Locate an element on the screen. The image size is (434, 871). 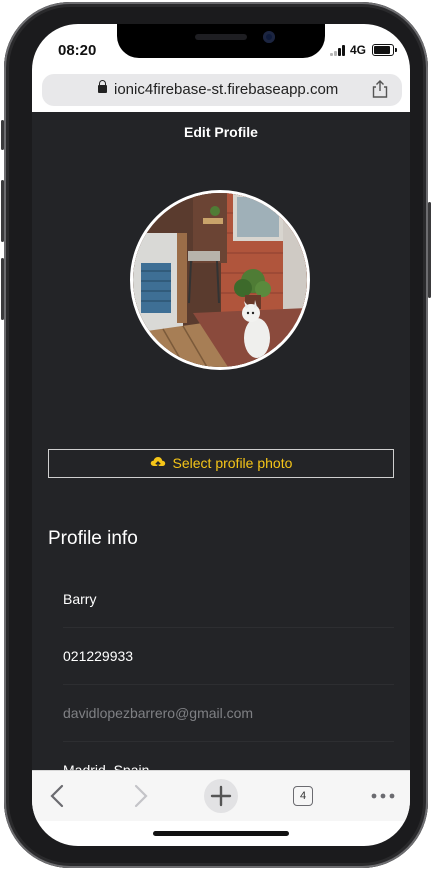
address-bar: ionic4firebase-st.firebaseapp.com is located at coordinates (222, 90).